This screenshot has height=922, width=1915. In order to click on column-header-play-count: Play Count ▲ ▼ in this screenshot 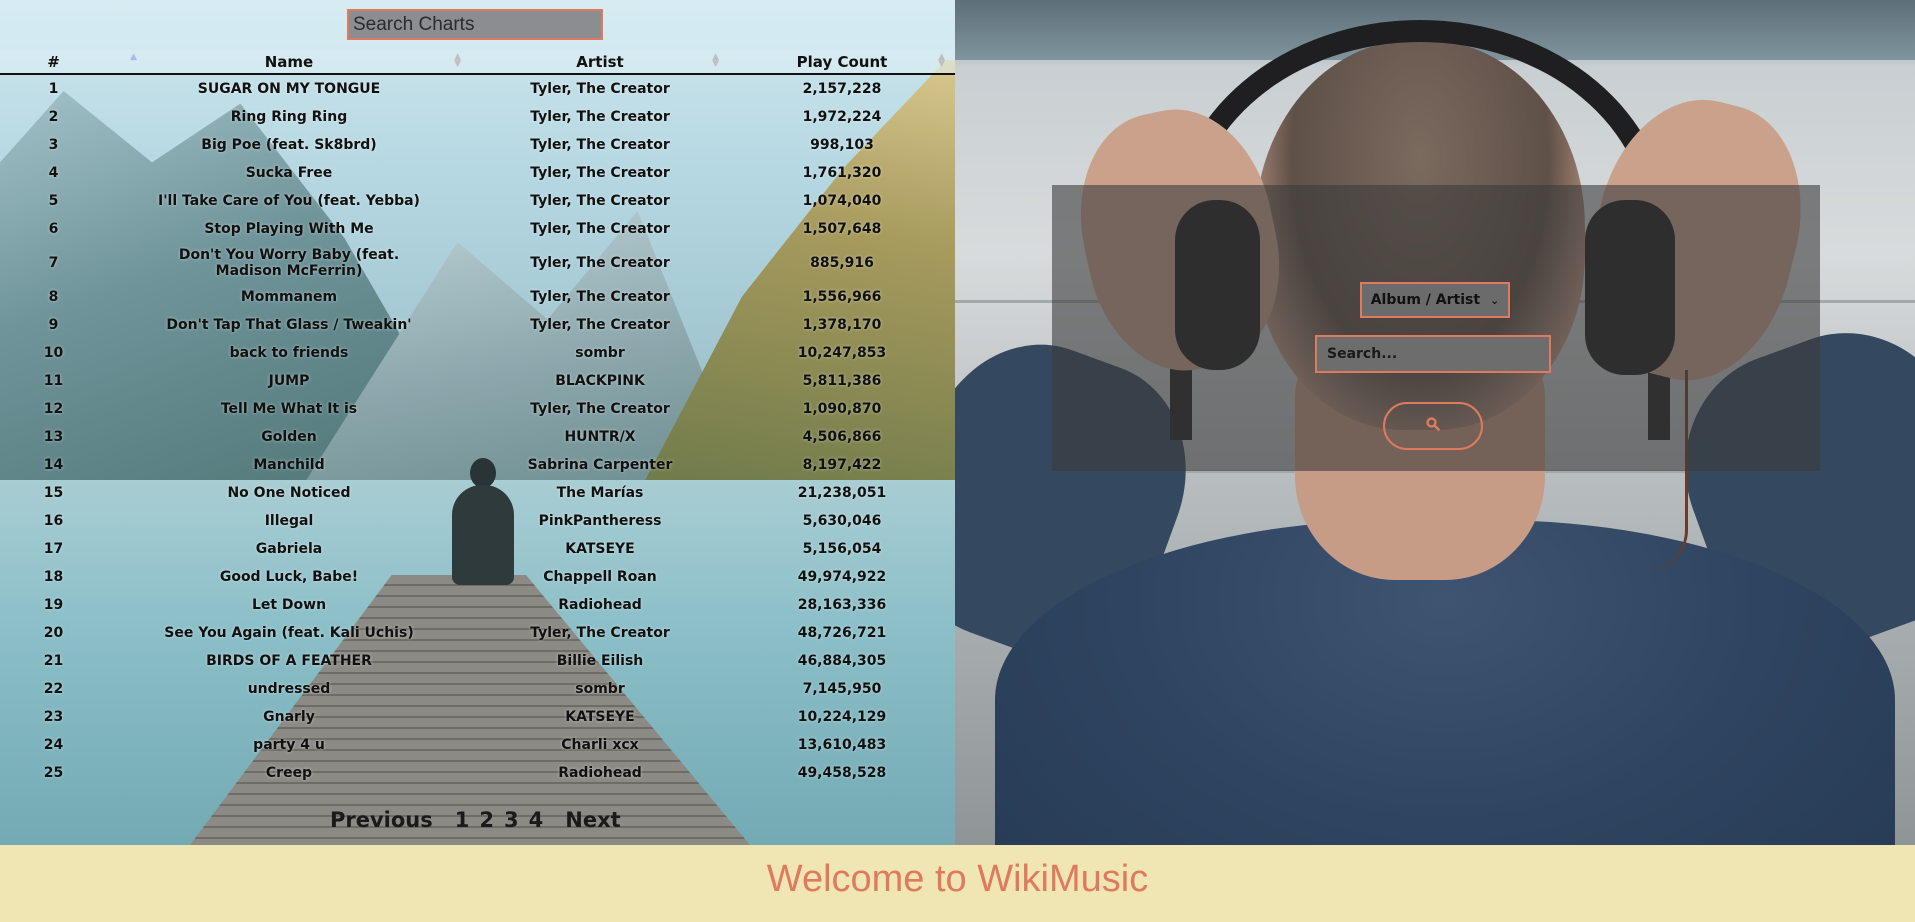, I will do `click(842, 62)`.